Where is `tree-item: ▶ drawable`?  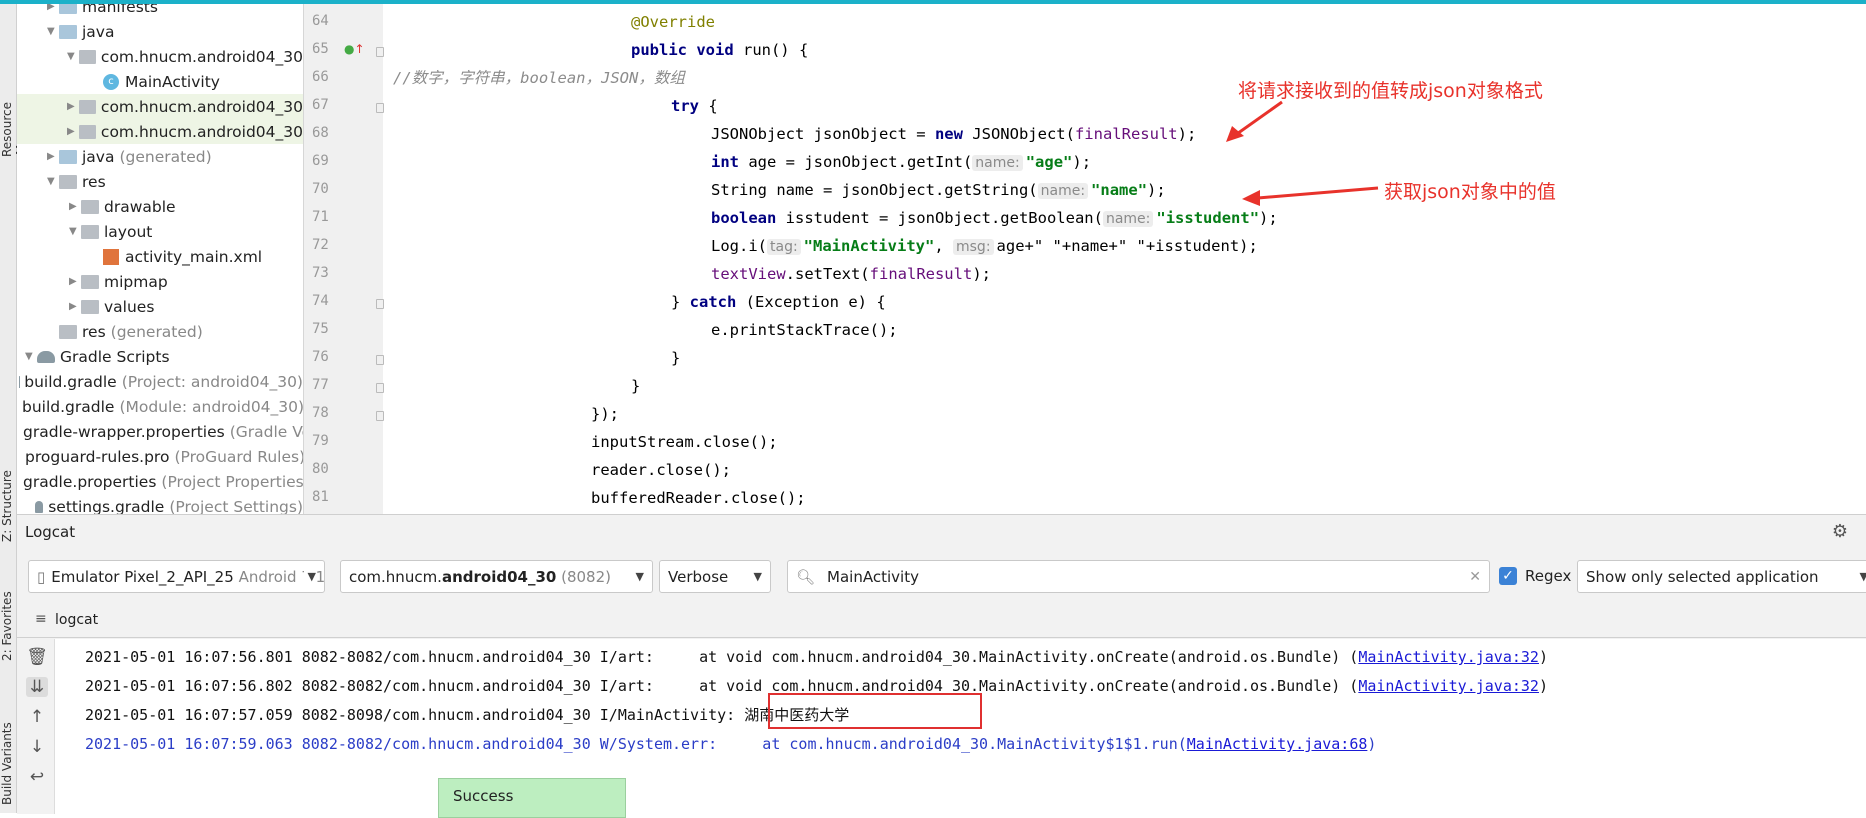
tree-item: ▶ drawable is located at coordinates (160, 206).